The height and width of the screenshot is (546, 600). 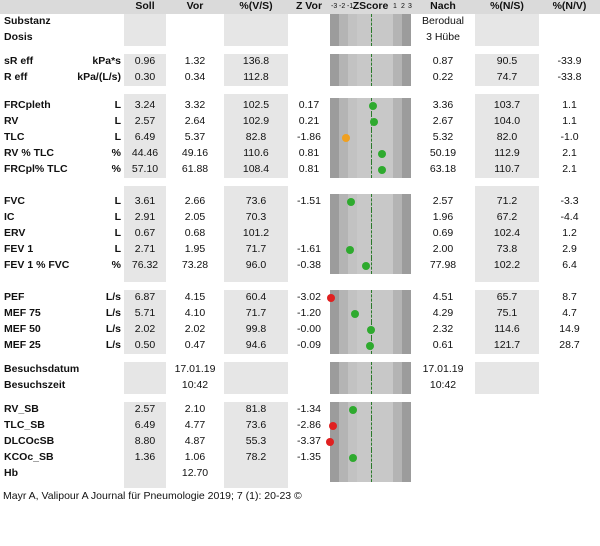 I want to click on value-cell: 2.02, so click(x=195, y=329).